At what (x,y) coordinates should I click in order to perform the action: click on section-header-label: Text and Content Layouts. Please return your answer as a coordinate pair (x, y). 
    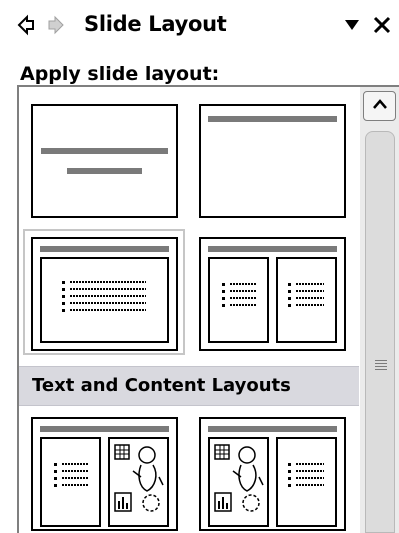
    Looking at the image, I should click on (161, 385).